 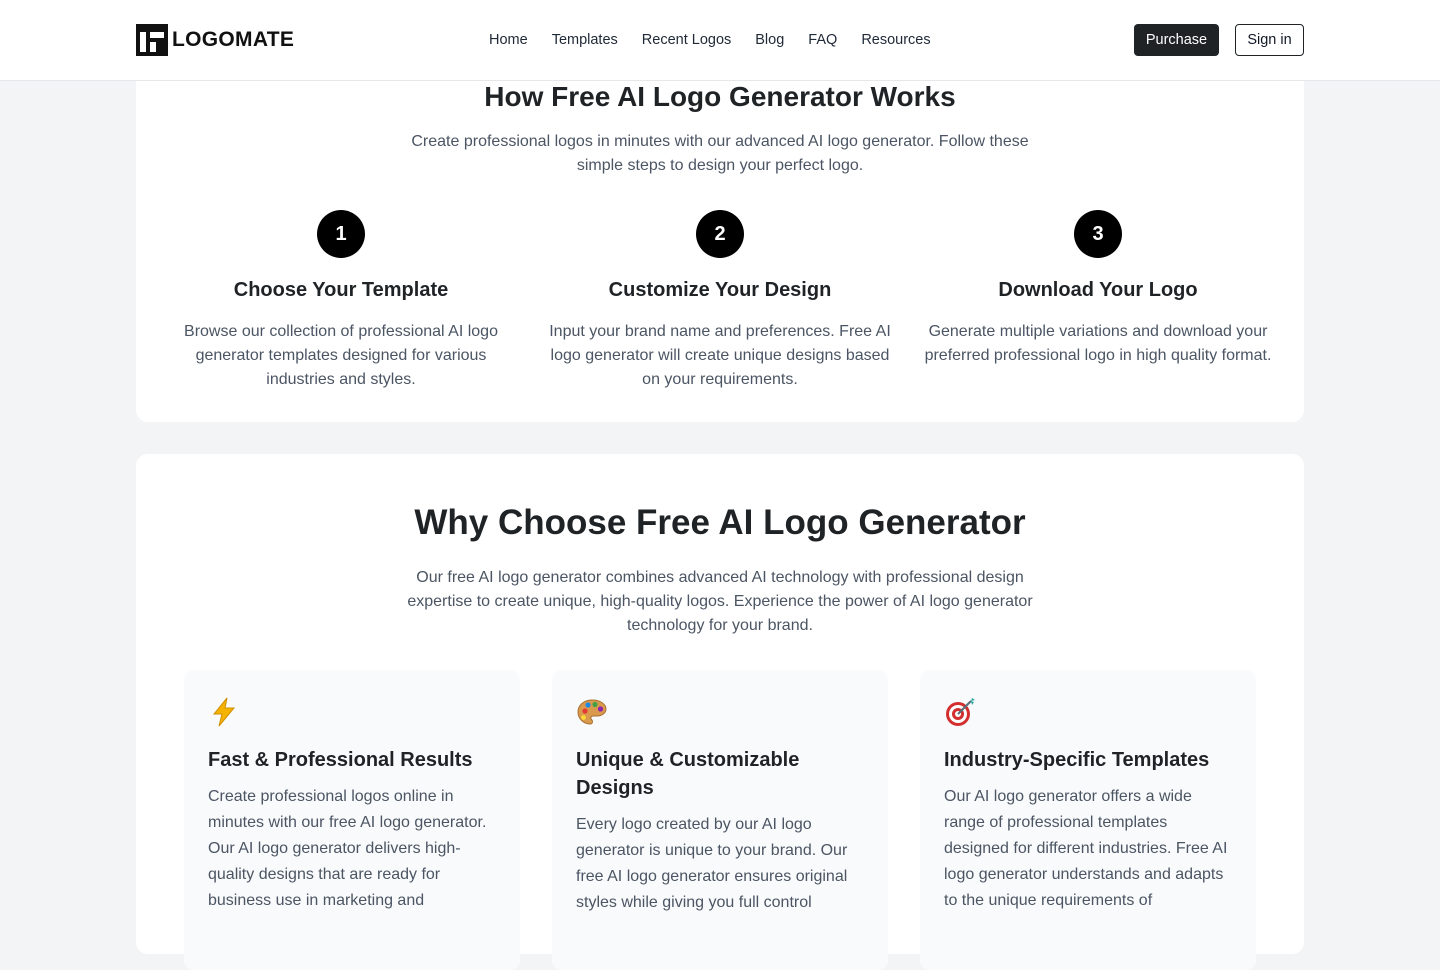 I want to click on feature-title: Industry-Specific Templates, so click(x=1077, y=760).